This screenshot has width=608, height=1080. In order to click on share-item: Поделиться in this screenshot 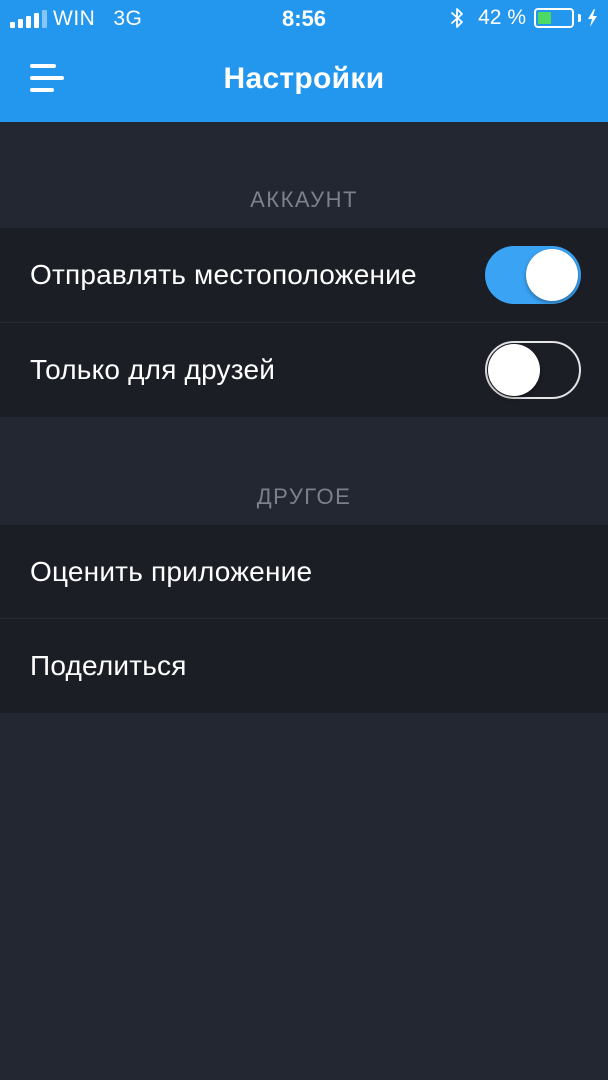, I will do `click(304, 666)`.